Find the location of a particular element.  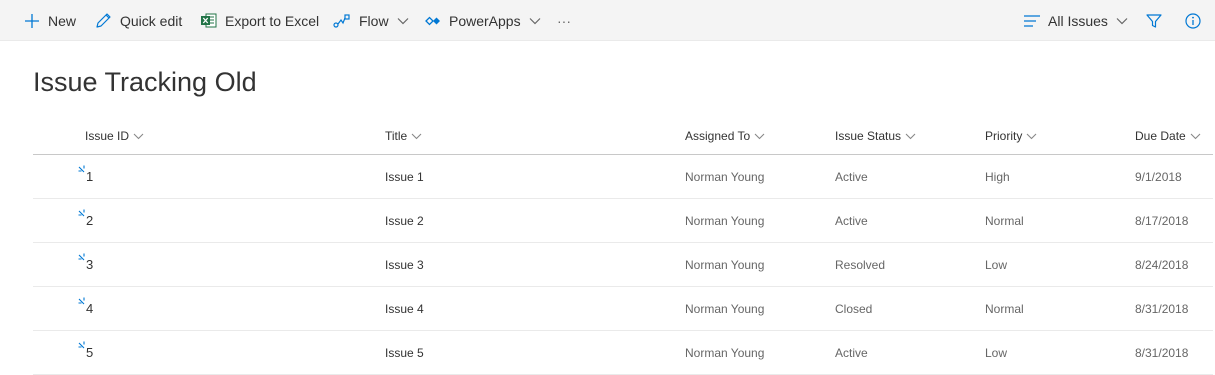

powerapps-button: PowerApps is located at coordinates (483, 20).